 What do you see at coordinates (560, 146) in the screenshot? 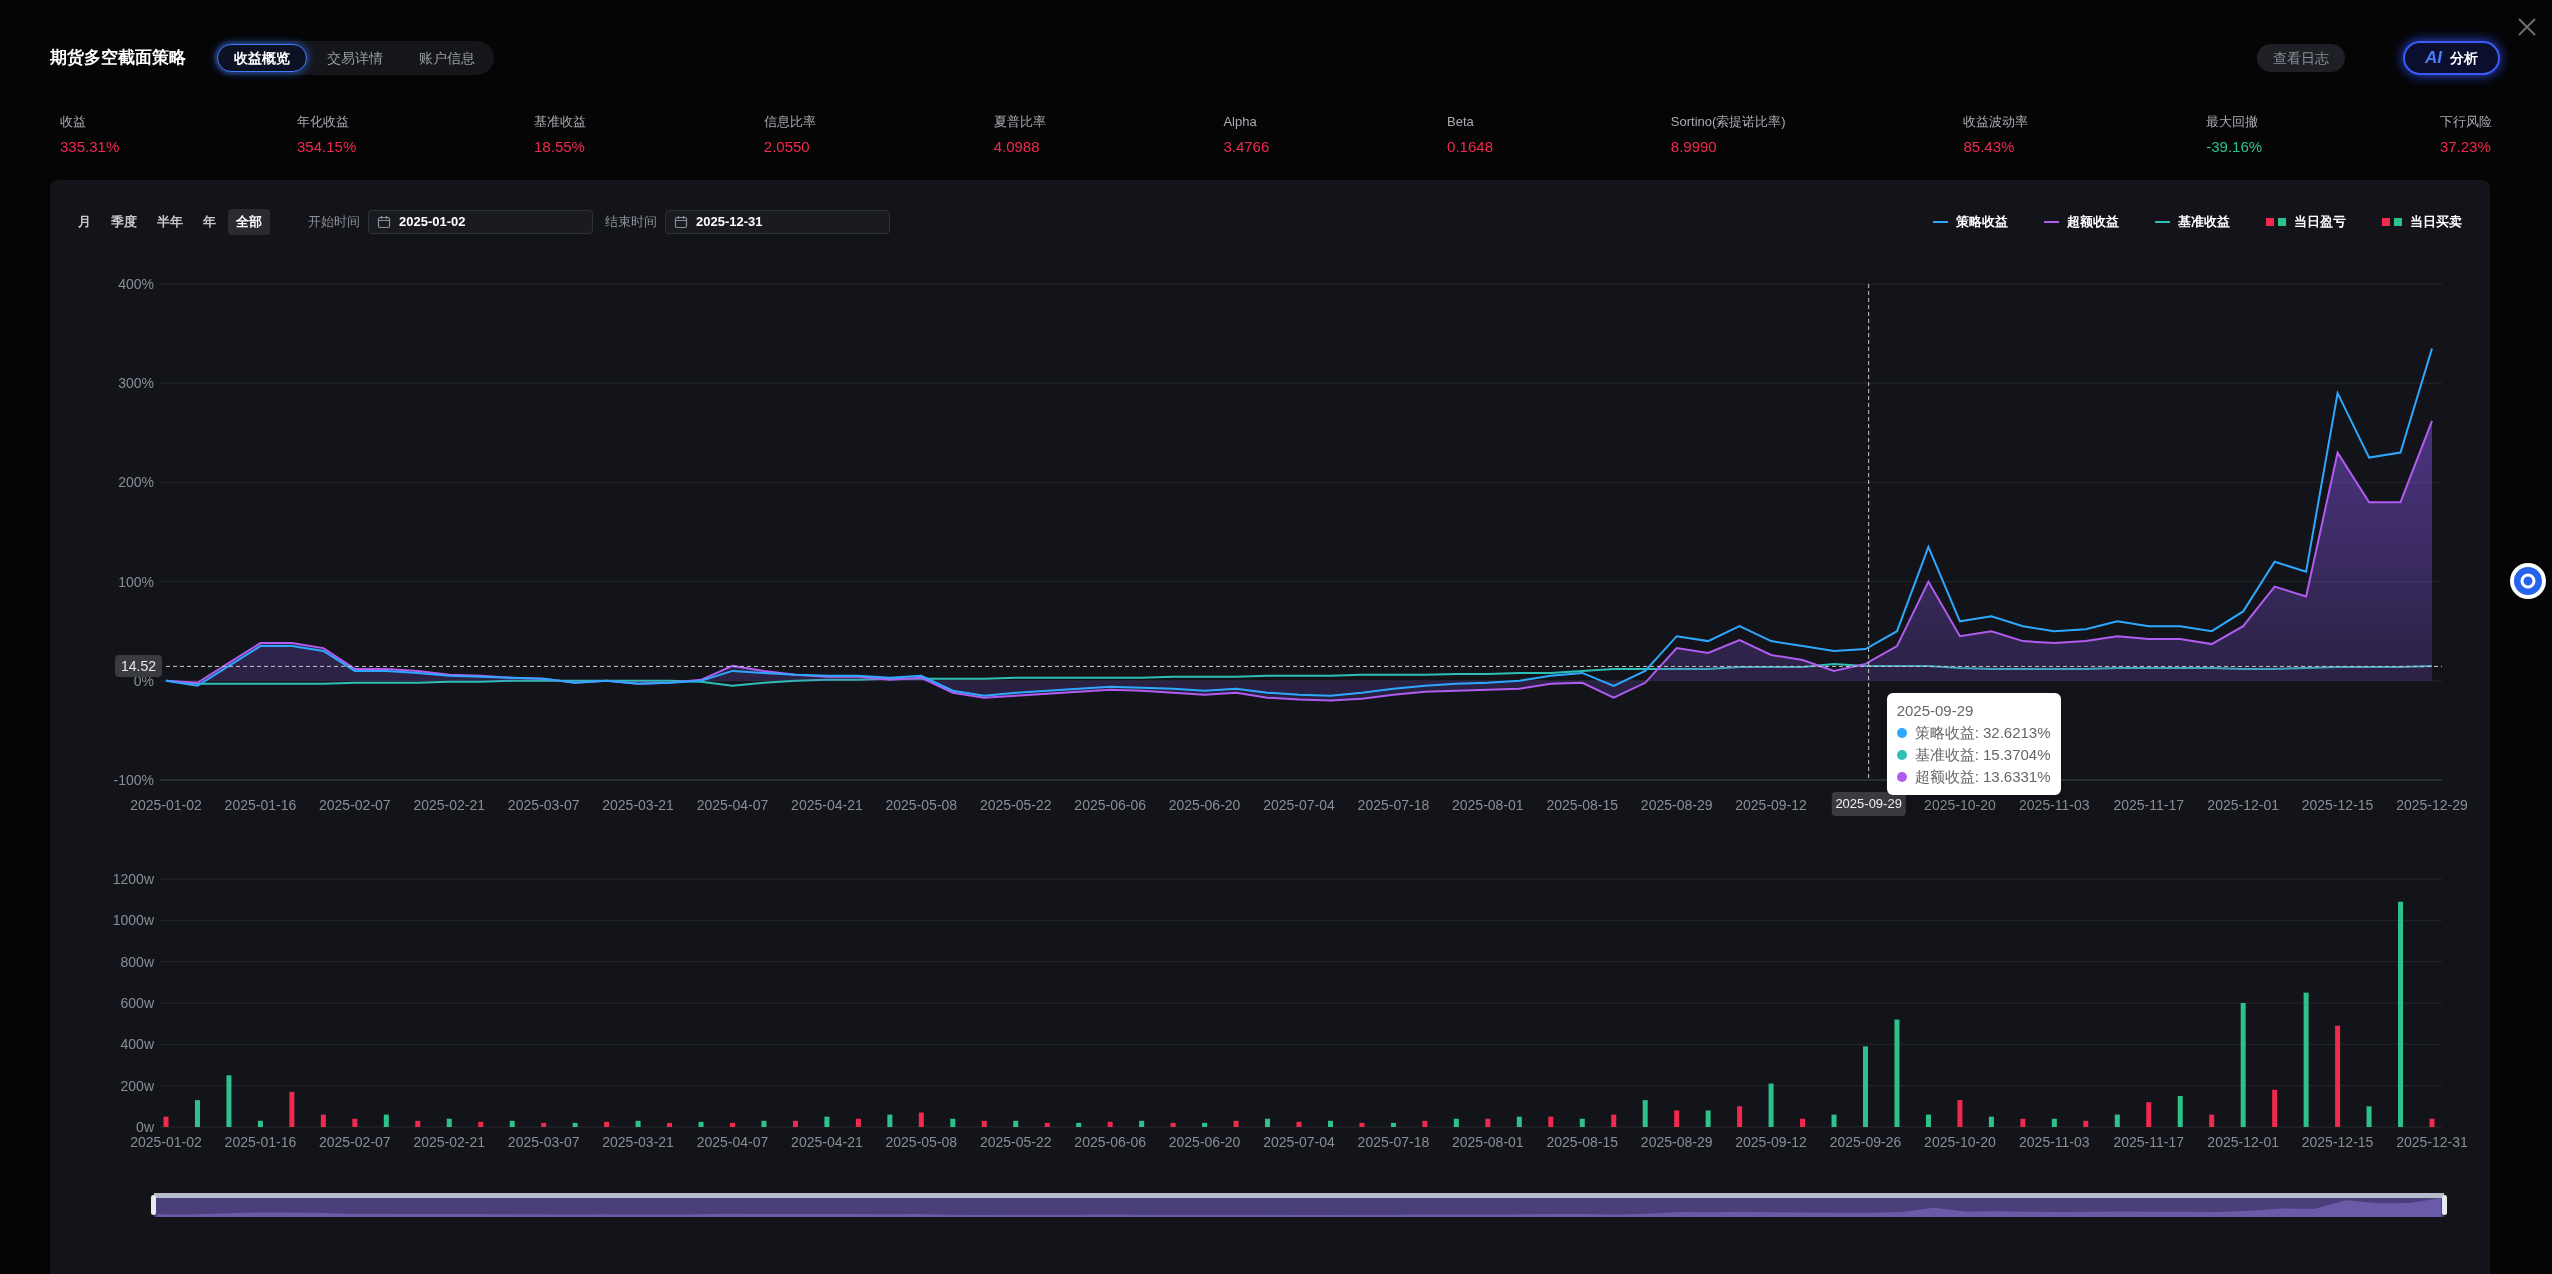
I see `metric-value: 18.55%` at bounding box center [560, 146].